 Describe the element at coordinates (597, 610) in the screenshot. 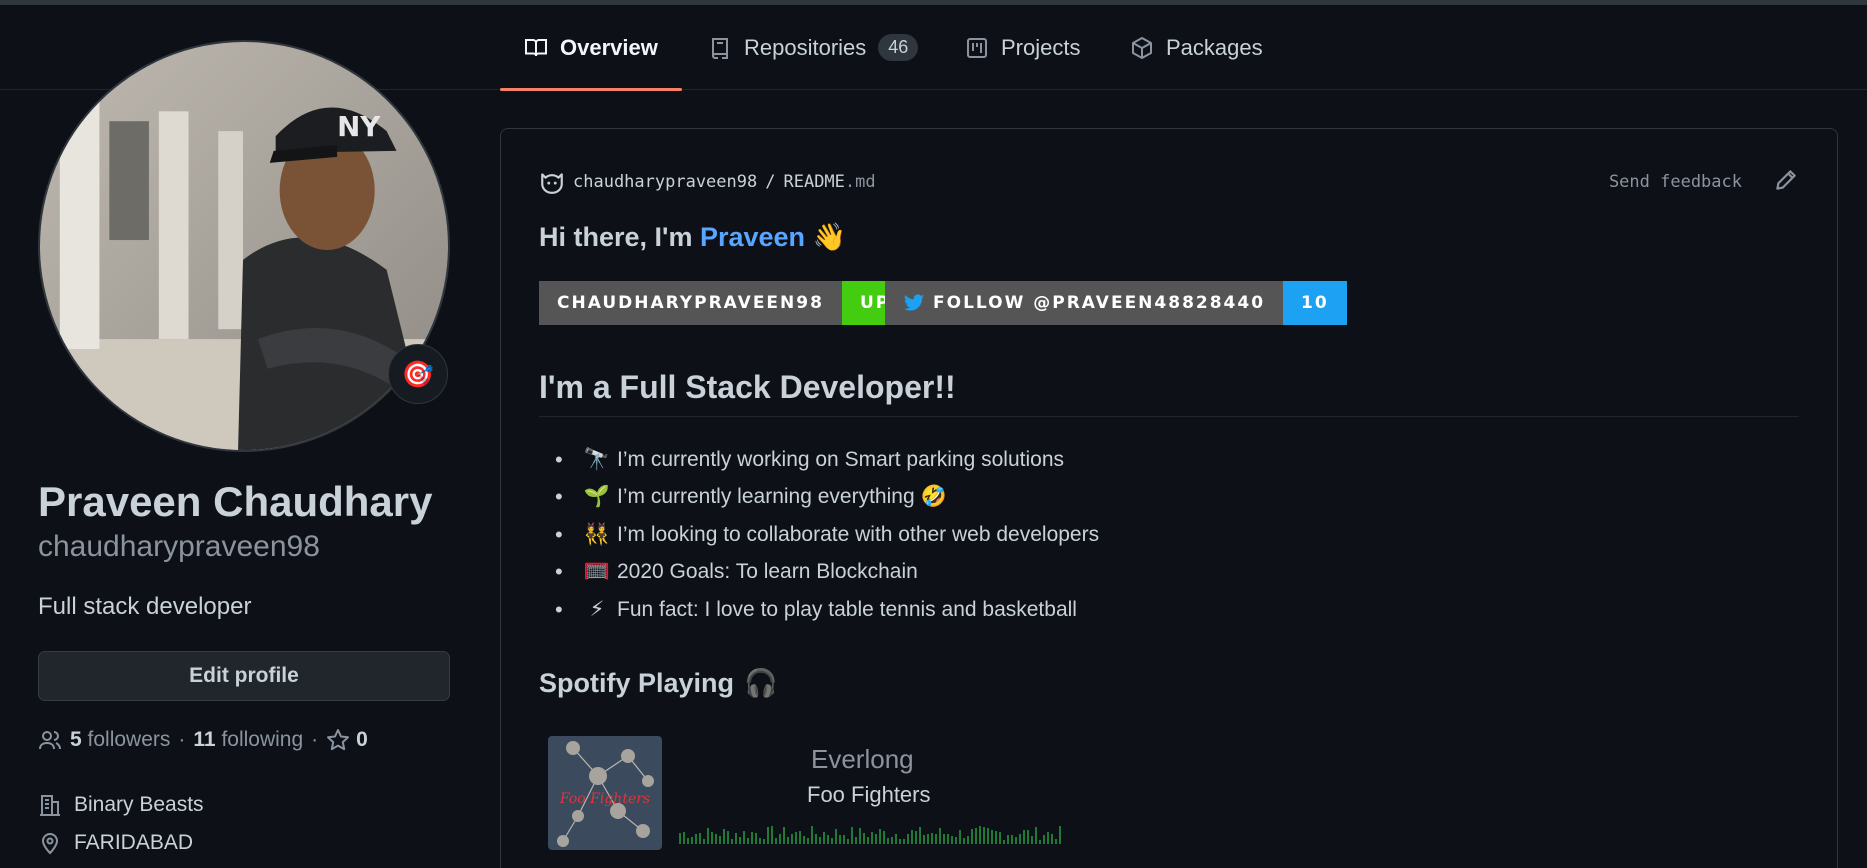

I see `list-item-emoji: ⚡` at that location.